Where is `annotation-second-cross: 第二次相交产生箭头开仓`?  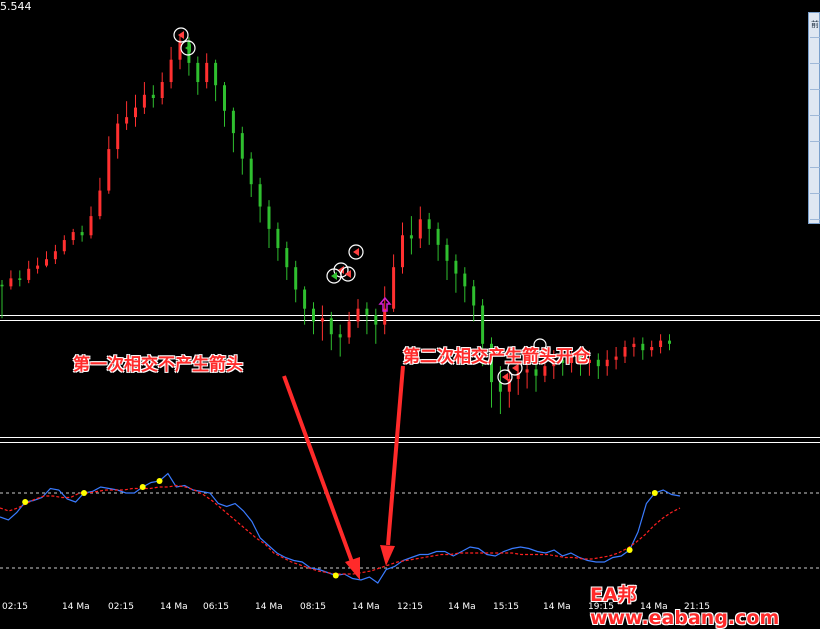
annotation-second-cross: 第二次相交产生箭头开仓 is located at coordinates (496, 357).